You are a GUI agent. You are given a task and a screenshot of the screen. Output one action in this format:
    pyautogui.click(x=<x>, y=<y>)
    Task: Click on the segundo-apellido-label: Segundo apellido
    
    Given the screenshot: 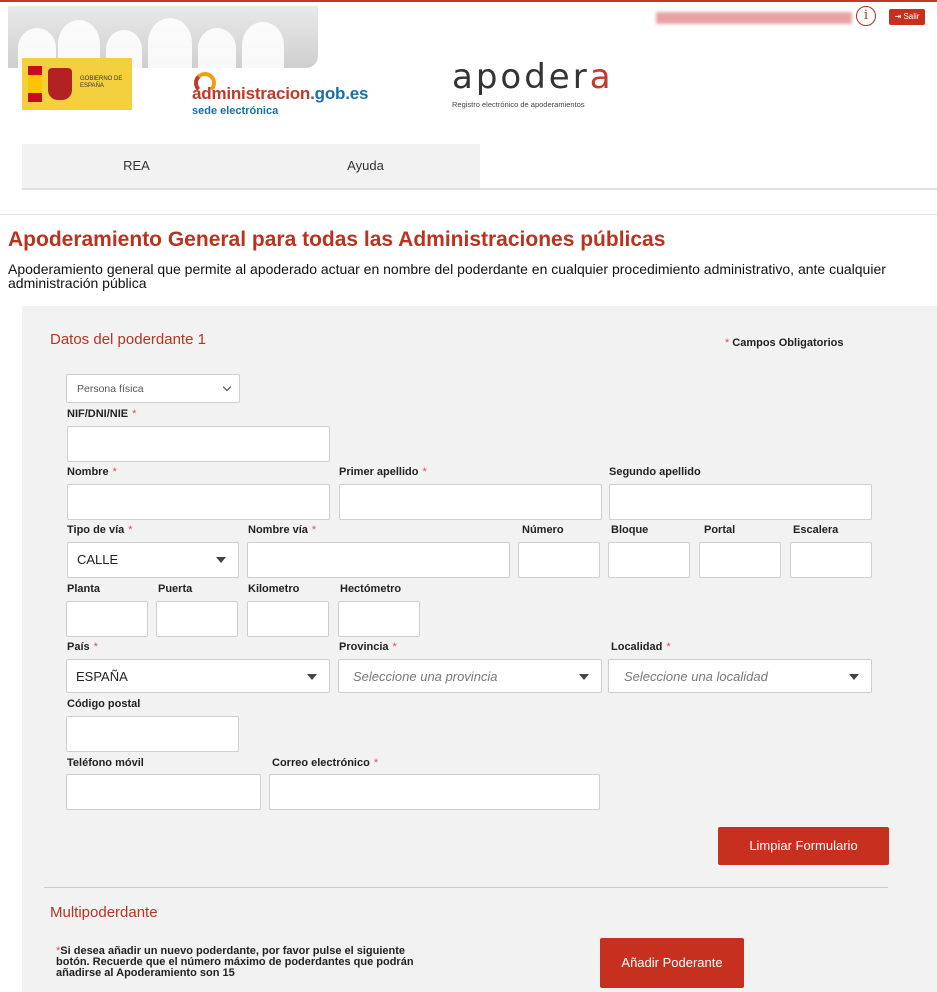 What is the action you would take?
    pyautogui.click(x=655, y=472)
    